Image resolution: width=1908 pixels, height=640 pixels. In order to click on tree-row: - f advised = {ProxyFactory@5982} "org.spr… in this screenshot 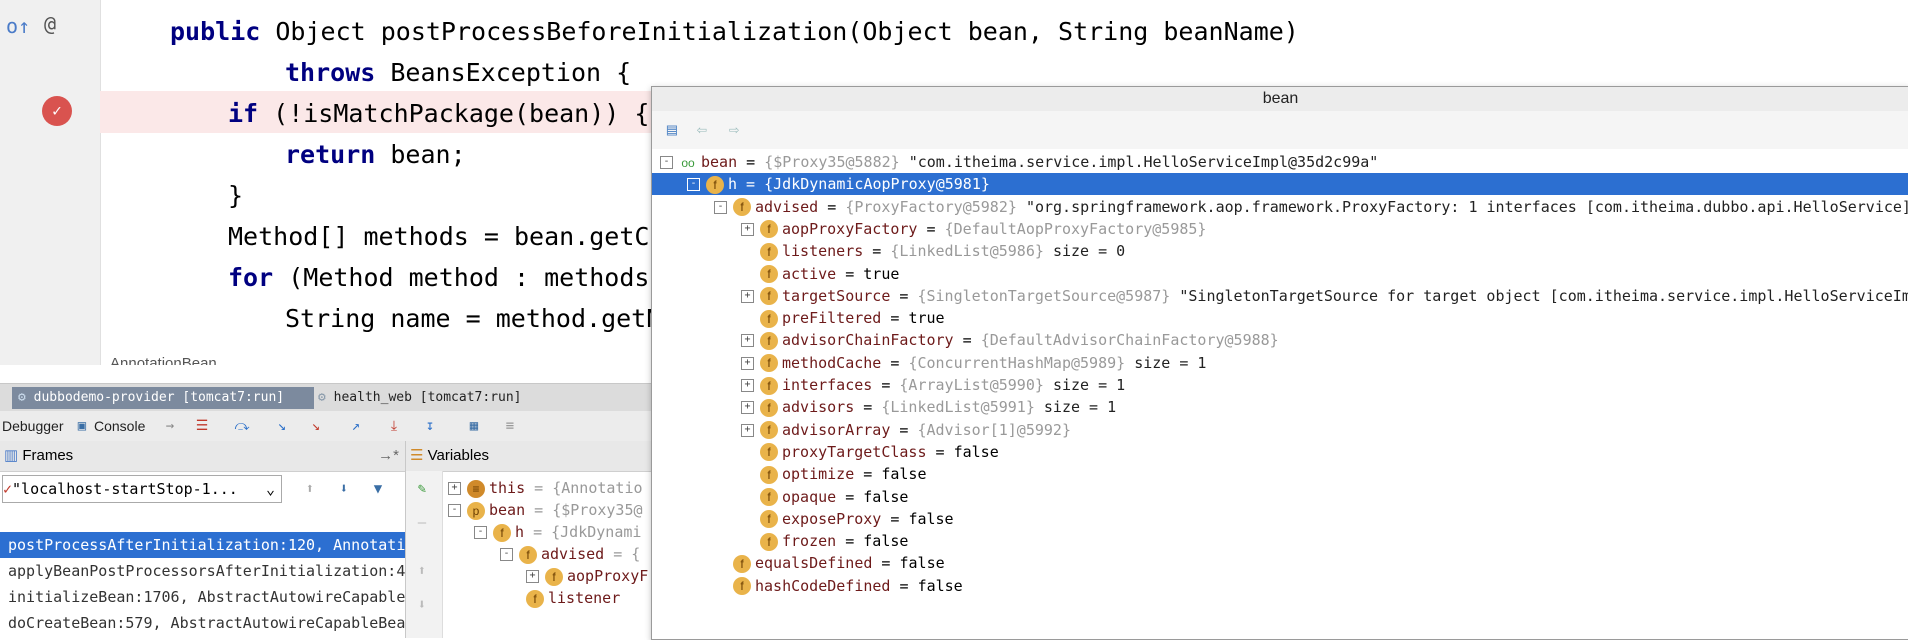, I will do `click(1280, 207)`.